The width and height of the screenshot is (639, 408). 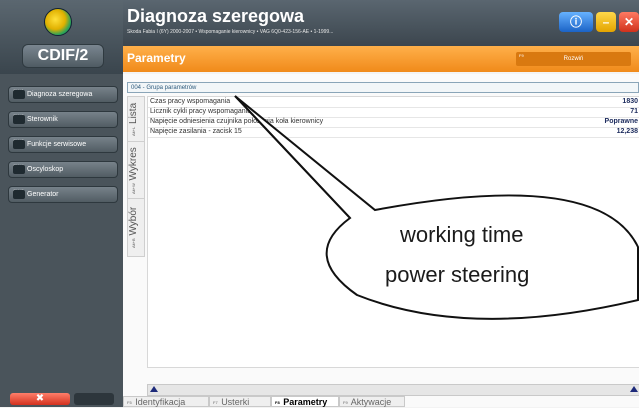 I want to click on tab-label: Wybór, so click(x=133, y=221).